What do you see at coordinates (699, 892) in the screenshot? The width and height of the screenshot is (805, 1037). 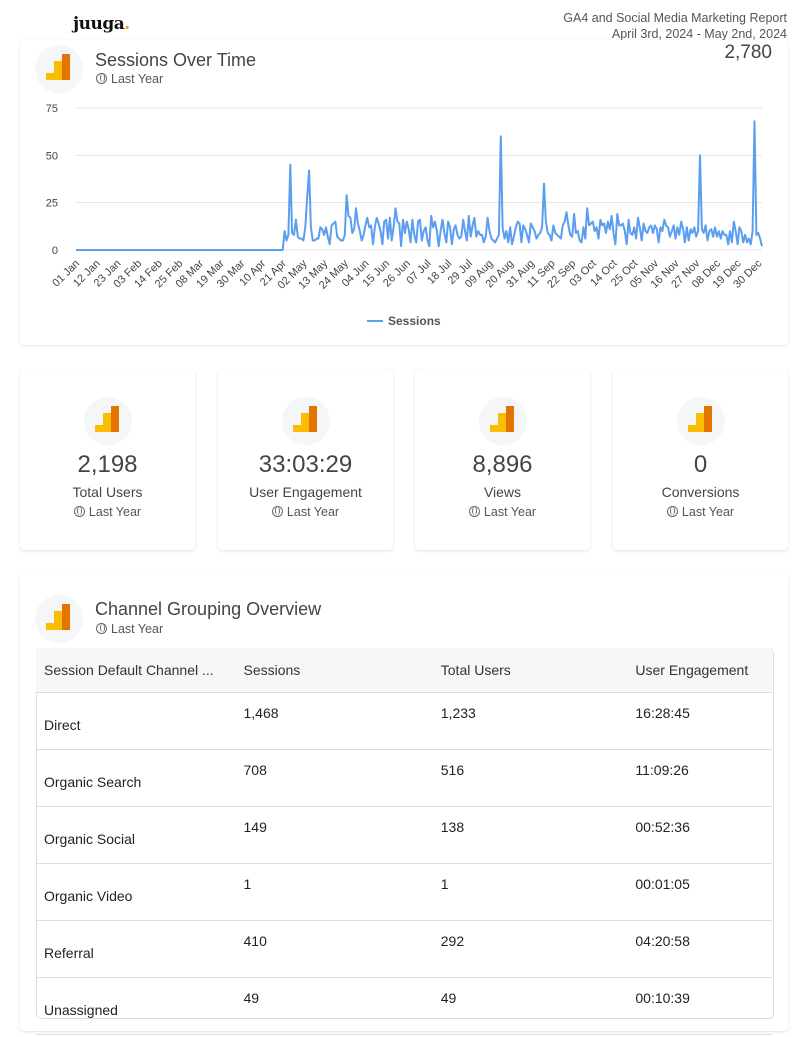 I see `table-cell: 00:01:05` at bounding box center [699, 892].